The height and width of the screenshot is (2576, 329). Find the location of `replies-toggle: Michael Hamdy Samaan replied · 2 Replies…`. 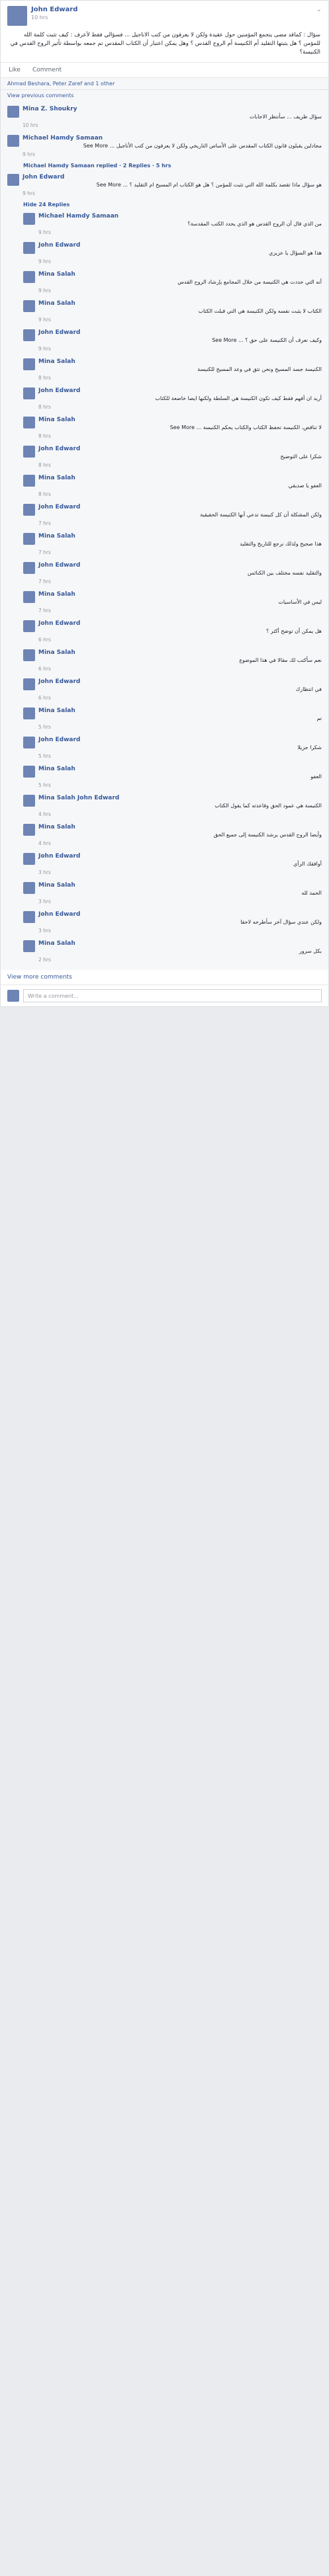

replies-toggle: Michael Hamdy Samaan replied · 2 Replies… is located at coordinates (164, 166).